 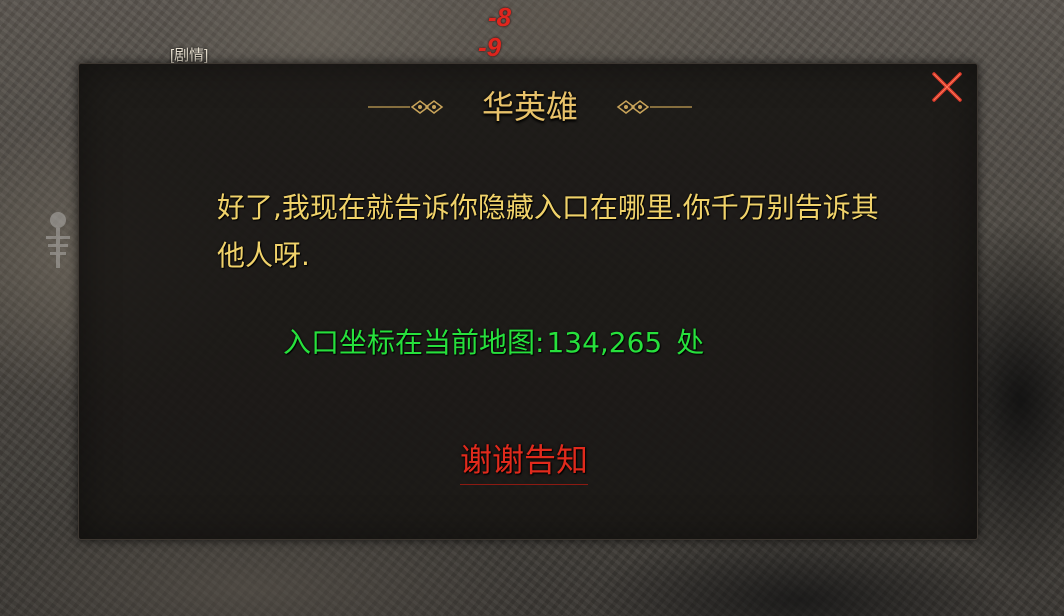 I want to click on coordinates-value: 134,265, so click(x=604, y=342).